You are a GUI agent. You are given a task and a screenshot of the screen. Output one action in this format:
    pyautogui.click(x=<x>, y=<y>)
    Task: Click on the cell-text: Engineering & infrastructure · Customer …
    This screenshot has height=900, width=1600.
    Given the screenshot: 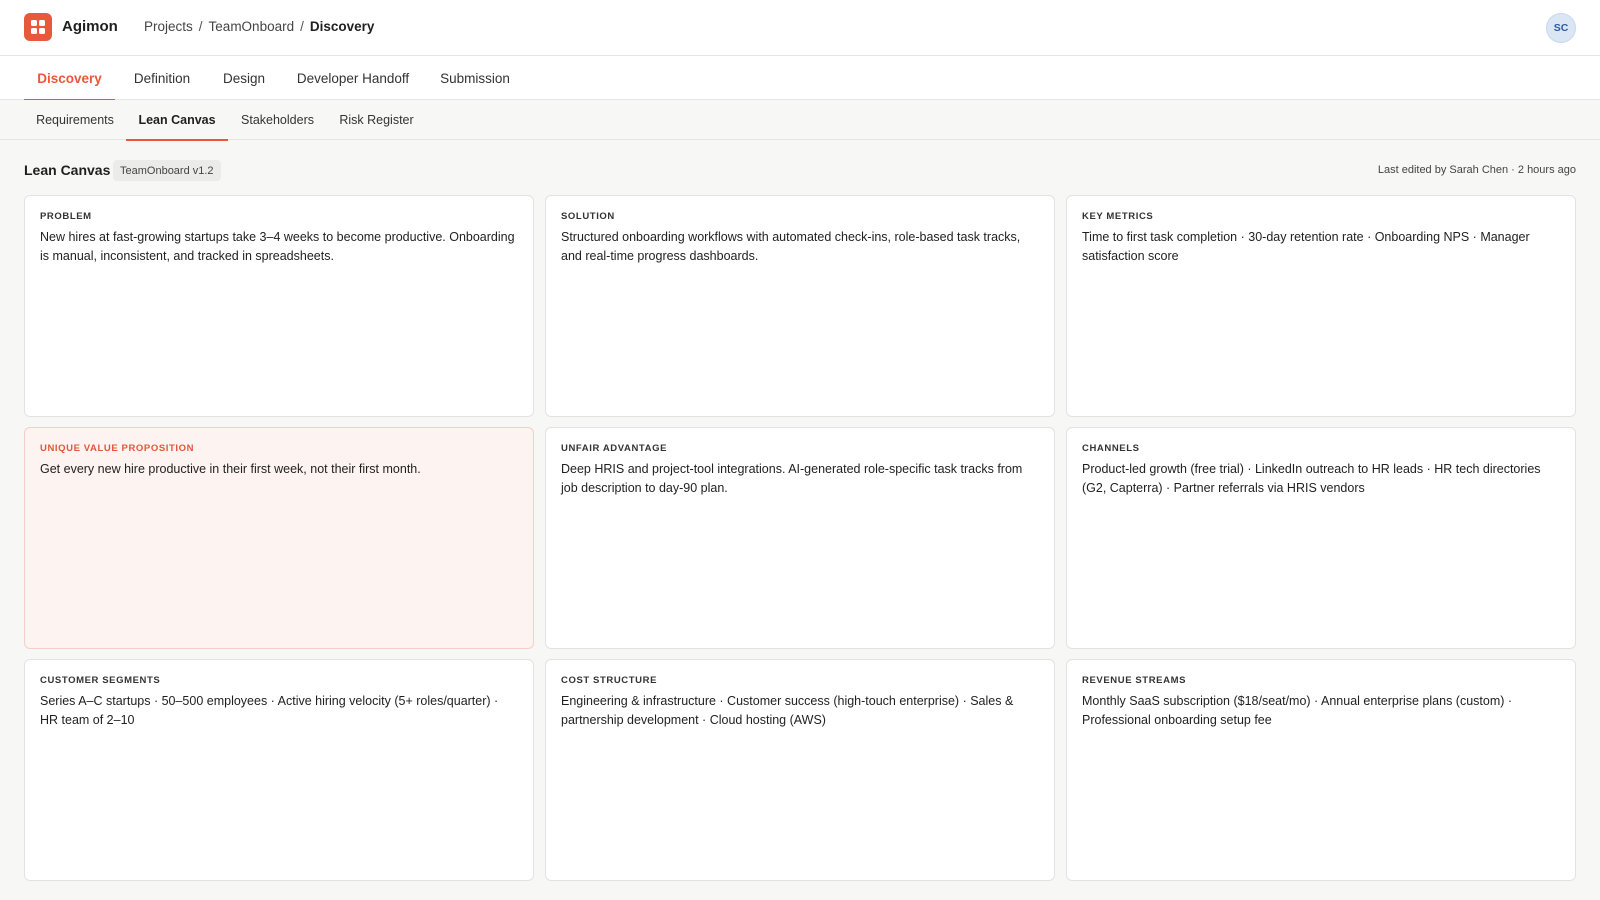 What is the action you would take?
    pyautogui.click(x=787, y=710)
    